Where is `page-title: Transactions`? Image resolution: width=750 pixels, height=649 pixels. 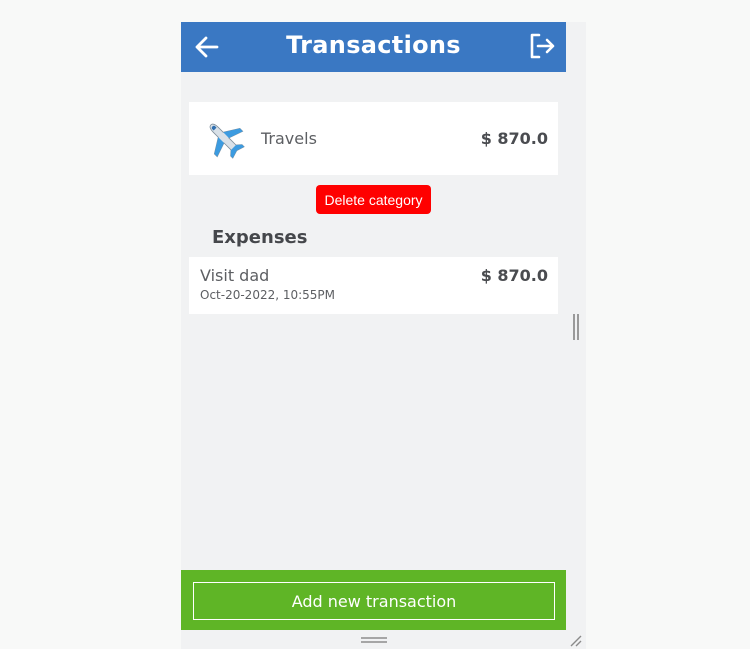
page-title: Transactions is located at coordinates (373, 45).